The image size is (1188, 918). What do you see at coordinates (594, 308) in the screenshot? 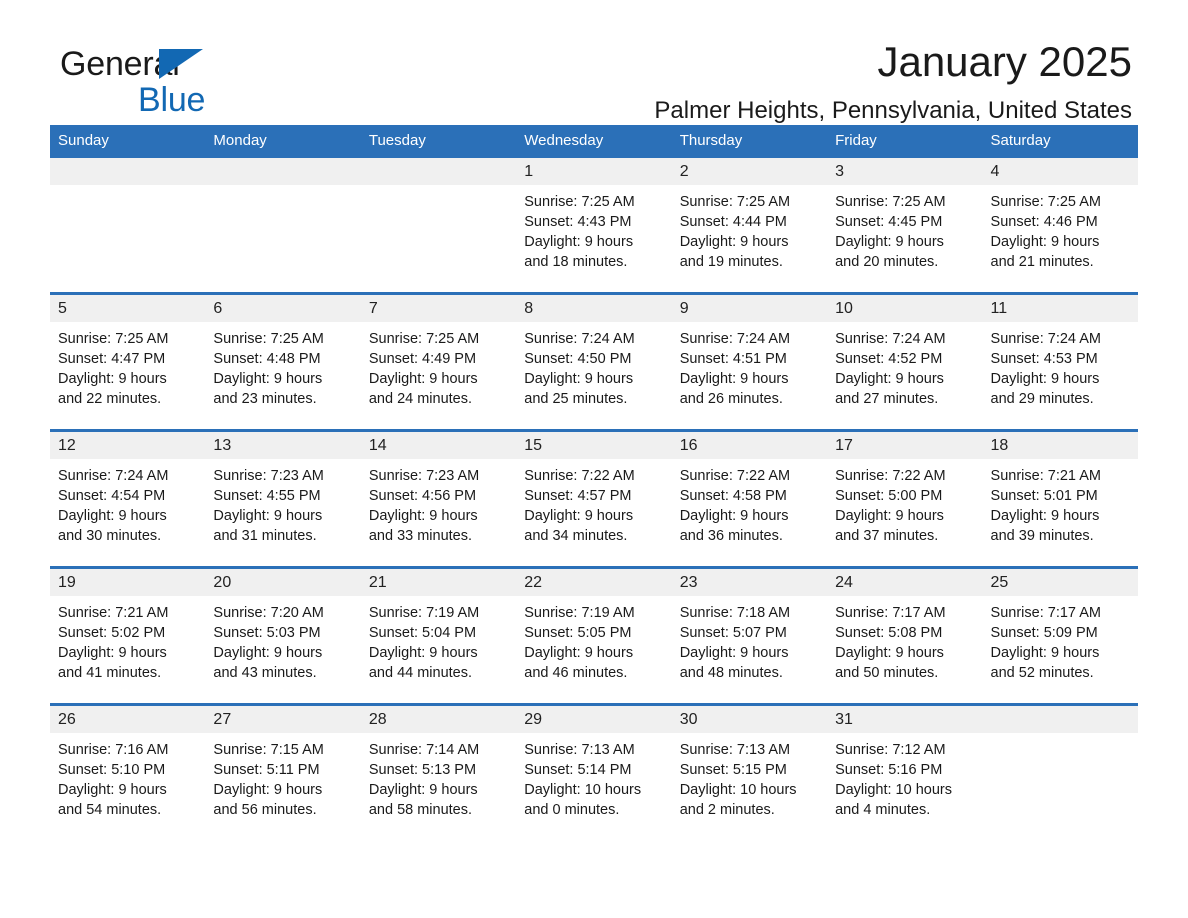
I see `day-number: 8` at bounding box center [594, 308].